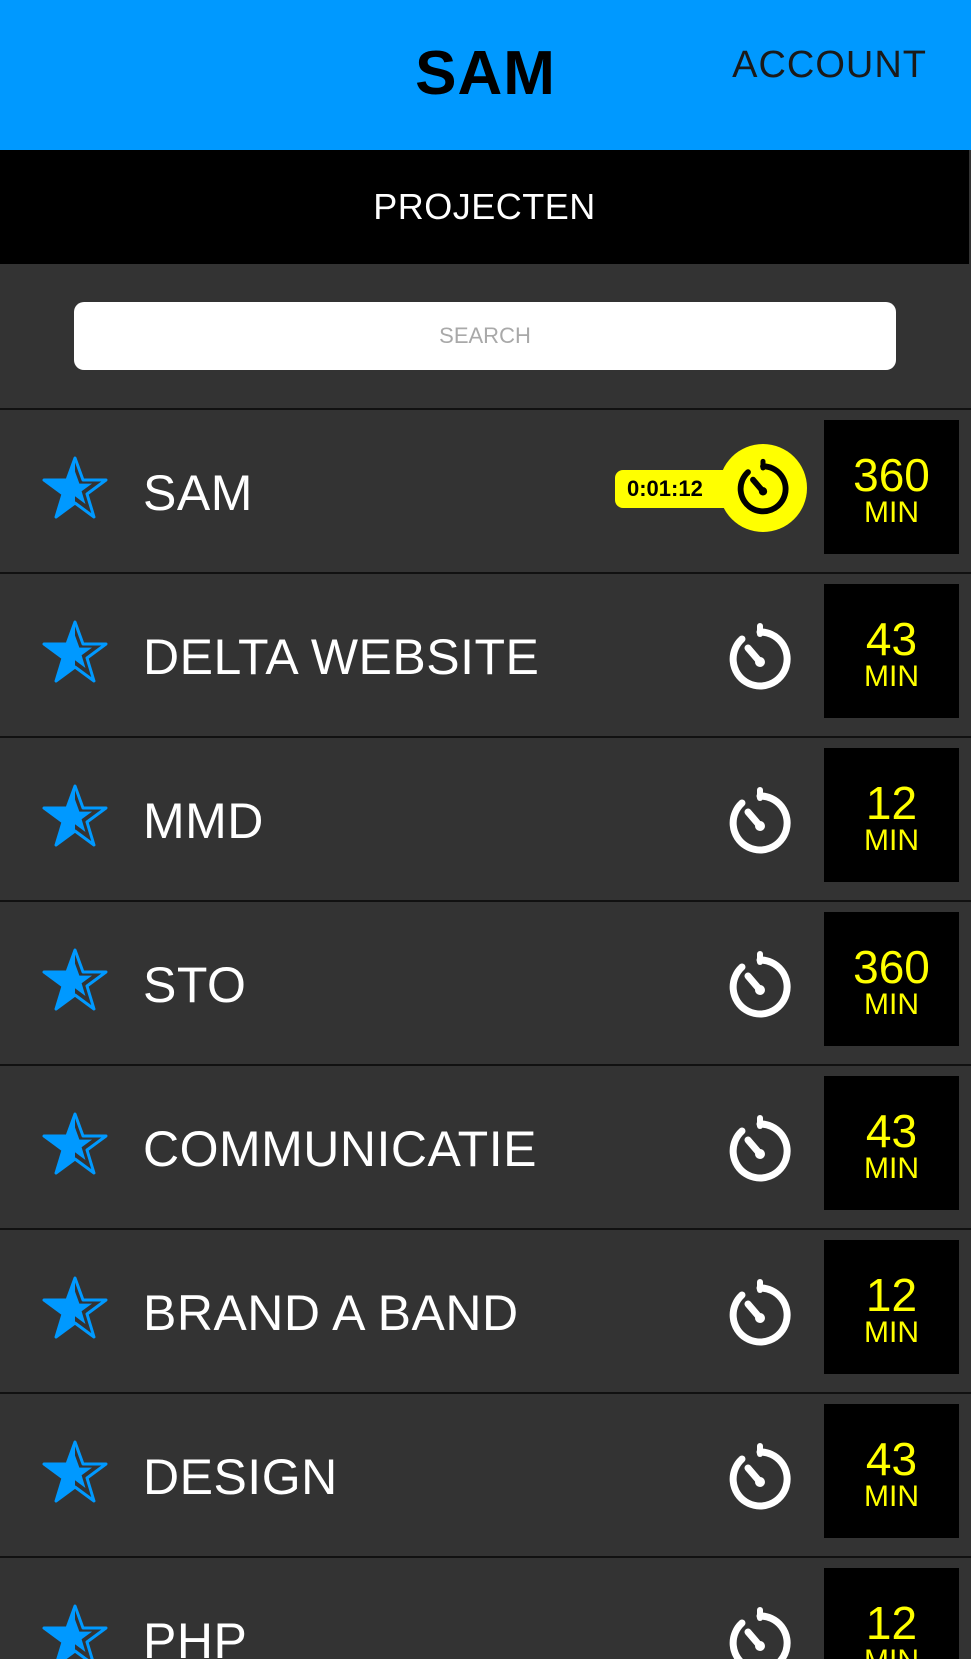 This screenshot has height=1659, width=971. I want to click on tab-projecten: PROJECTEN, so click(484, 207).